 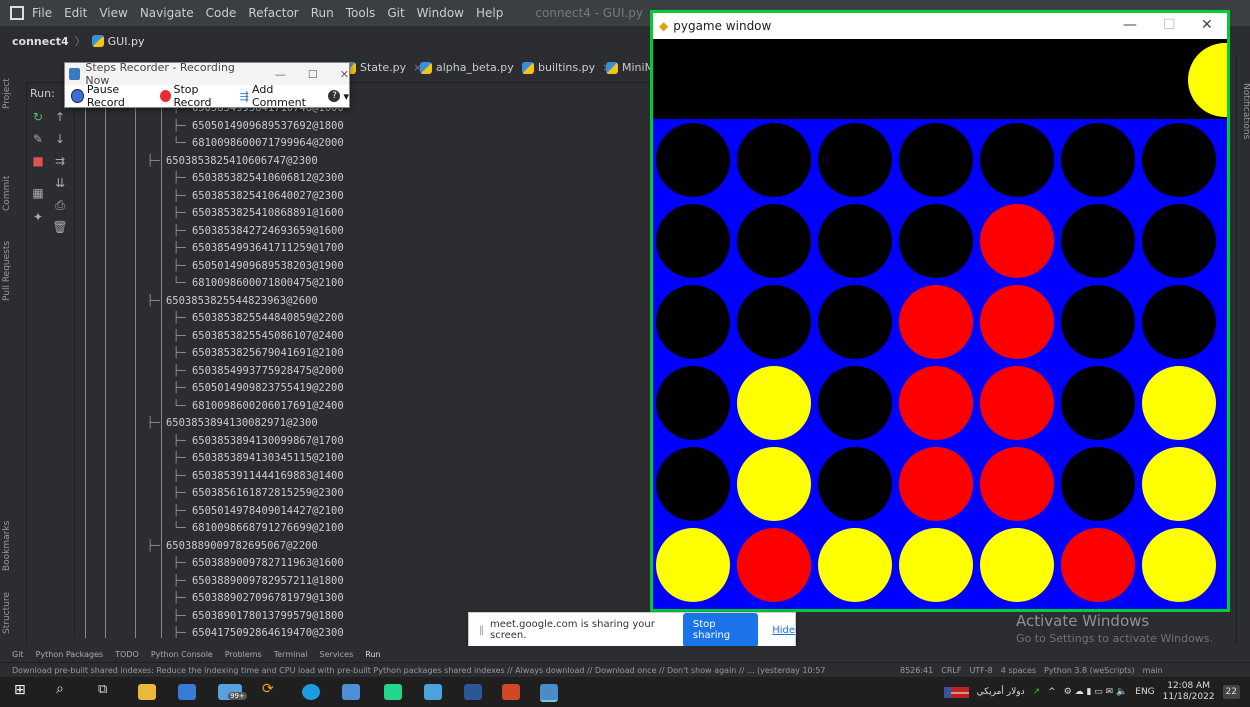 What do you see at coordinates (196, 96) in the screenshot?
I see `stop-record-button: Stop Record` at bounding box center [196, 96].